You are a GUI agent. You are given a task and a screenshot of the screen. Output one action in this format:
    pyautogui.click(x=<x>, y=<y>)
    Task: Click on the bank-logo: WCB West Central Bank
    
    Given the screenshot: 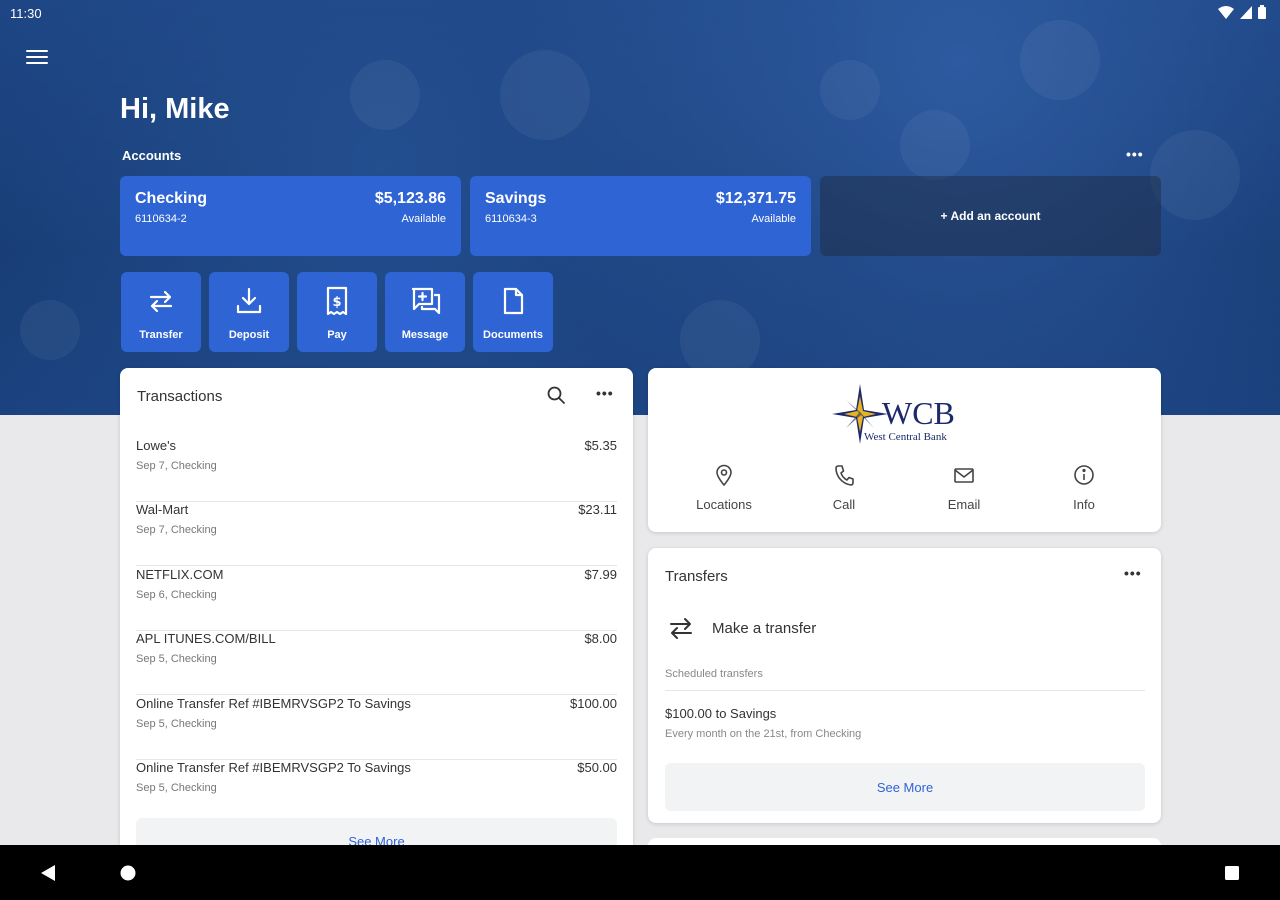 What is the action you would take?
    pyautogui.click(x=893, y=414)
    